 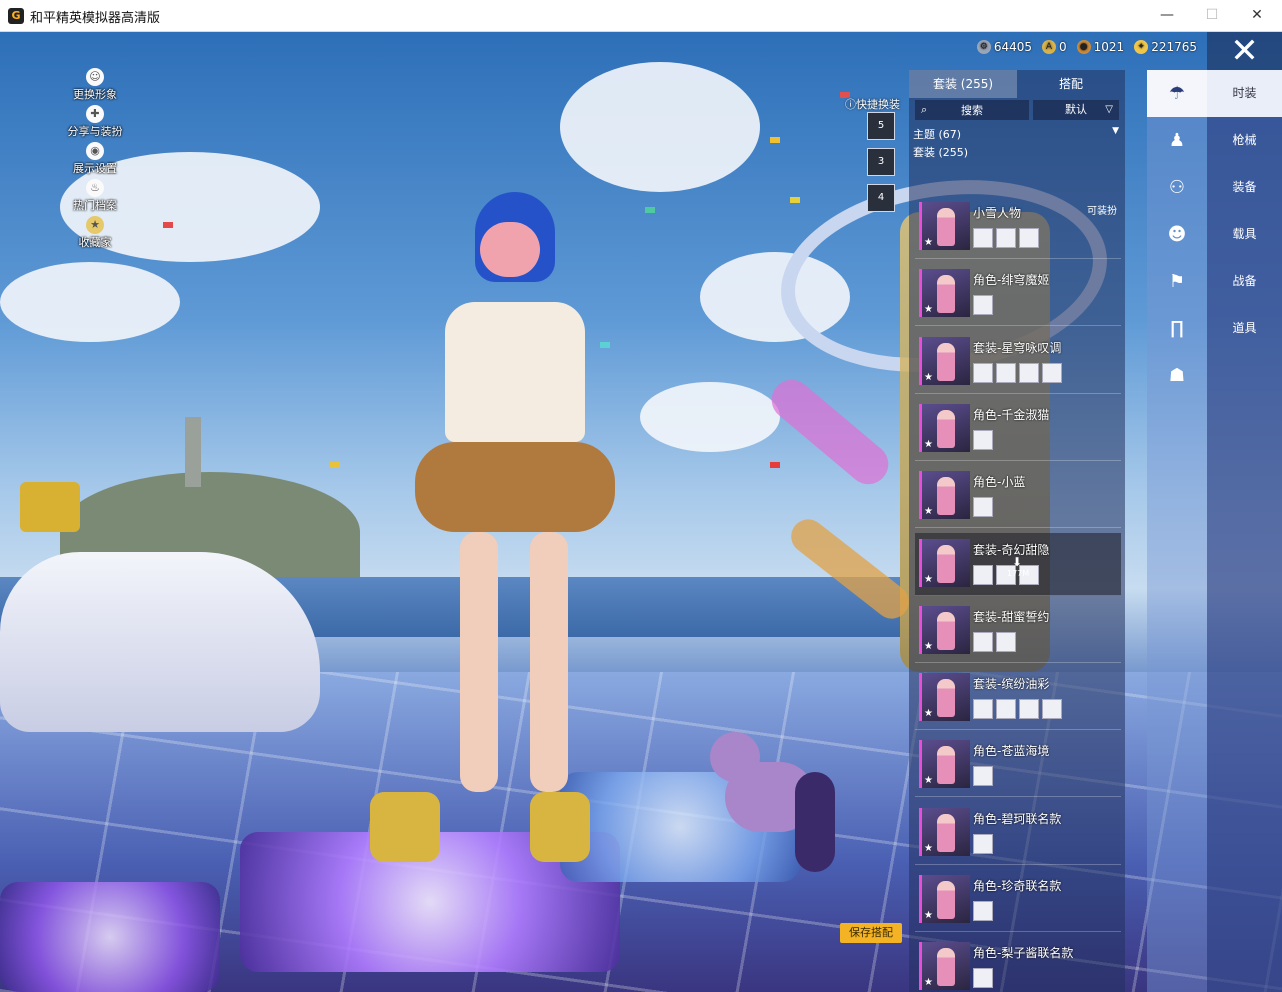 What do you see at coordinates (881, 126) in the screenshot?
I see `quick-slot: 5` at bounding box center [881, 126].